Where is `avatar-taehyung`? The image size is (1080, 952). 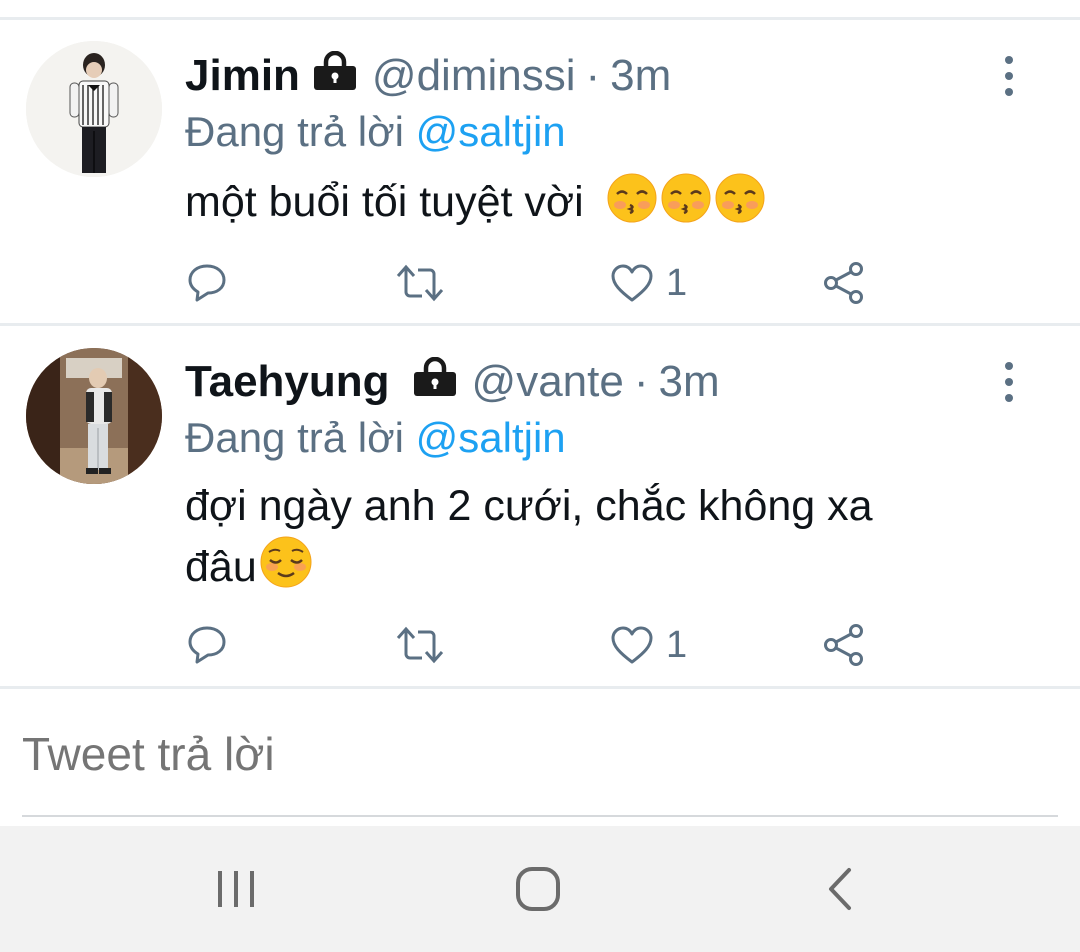 avatar-taehyung is located at coordinates (94, 416).